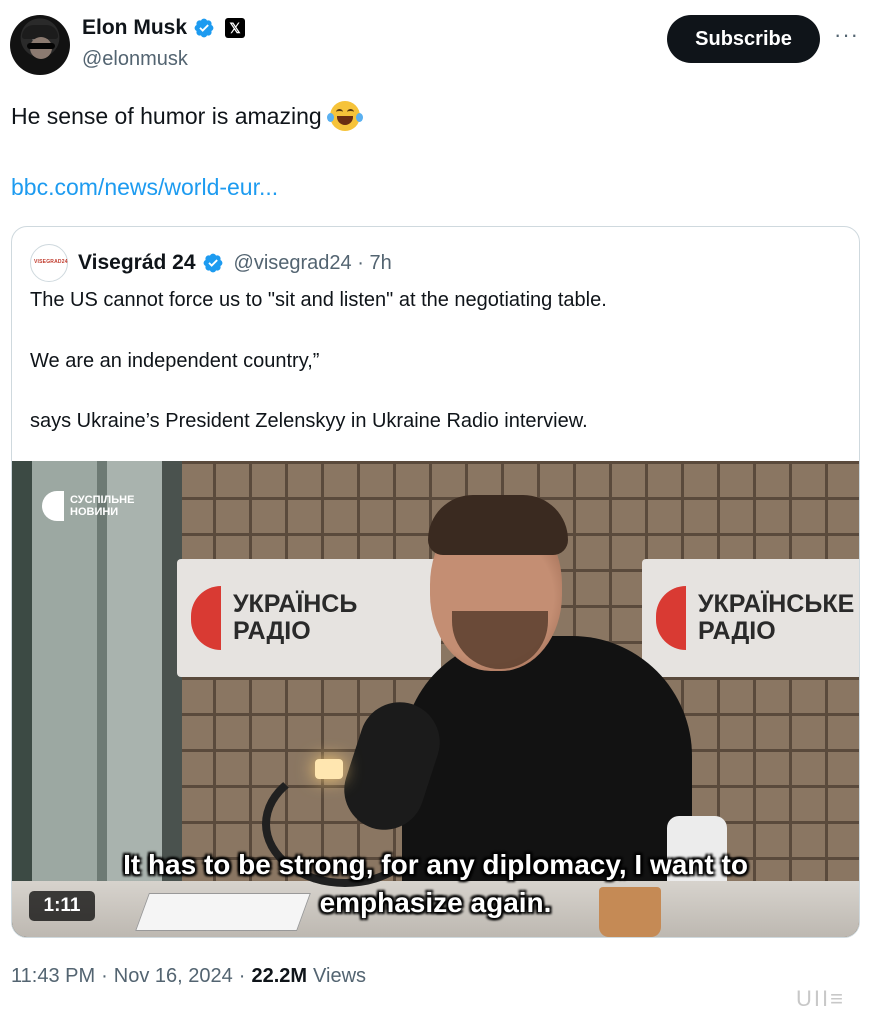  I want to click on more-options-icon: ···, so click(846, 35).